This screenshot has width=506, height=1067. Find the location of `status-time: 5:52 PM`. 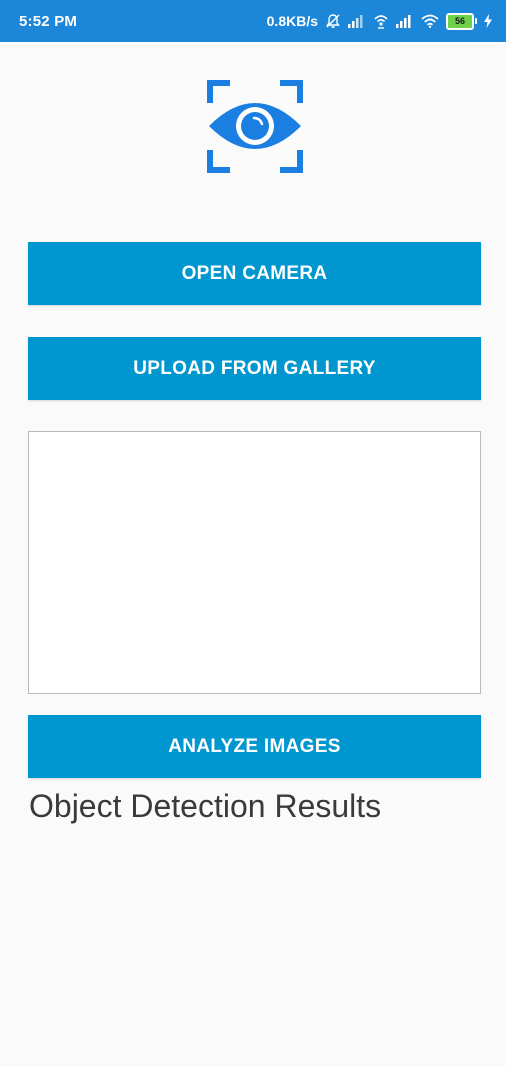

status-time: 5:52 PM is located at coordinates (48, 21).